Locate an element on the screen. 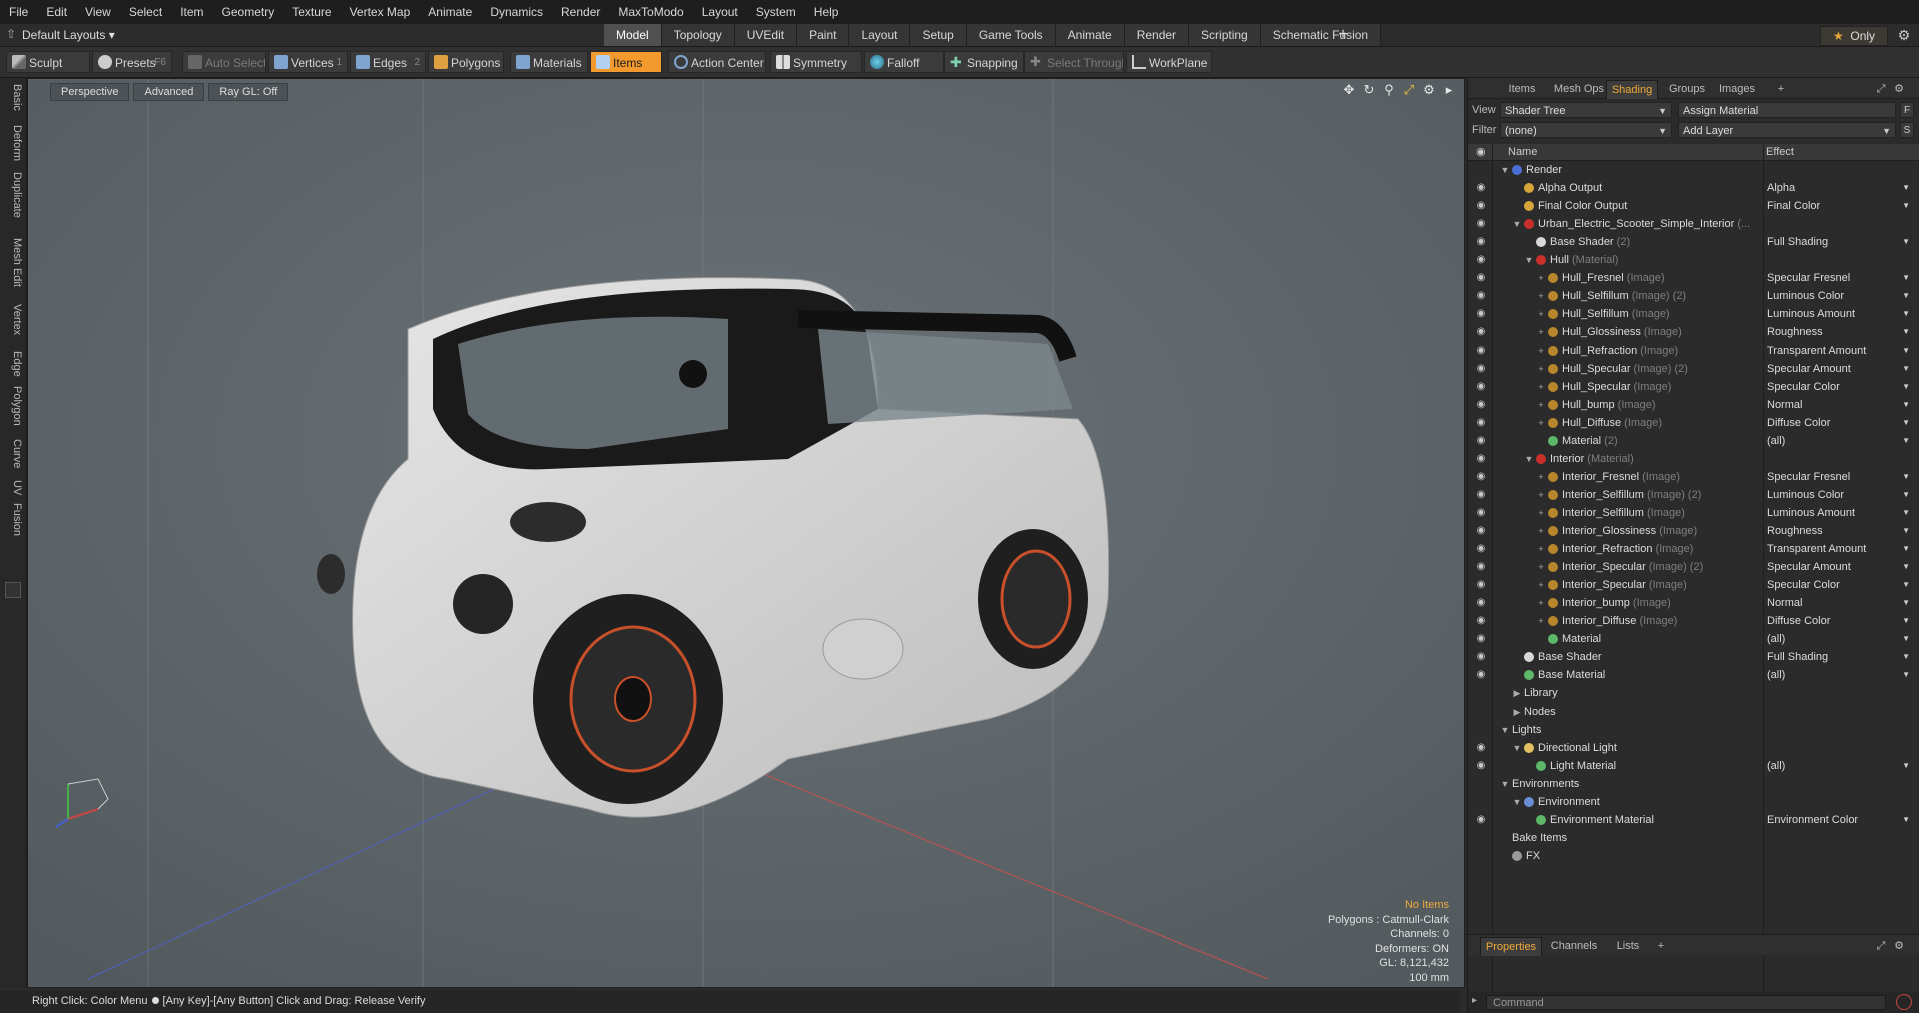 This screenshot has height=1013, width=1919. side-tab-curve: Curve is located at coordinates (13, 453).